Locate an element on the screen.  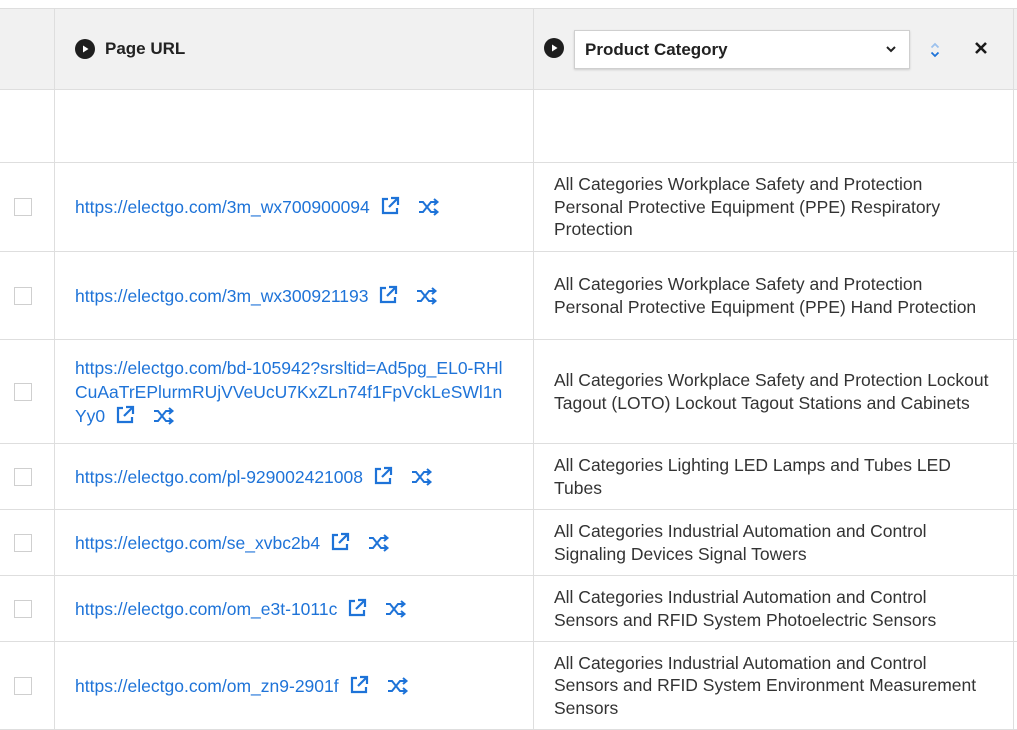
table-header: Page URL Product Category is located at coordinates (508, 49).